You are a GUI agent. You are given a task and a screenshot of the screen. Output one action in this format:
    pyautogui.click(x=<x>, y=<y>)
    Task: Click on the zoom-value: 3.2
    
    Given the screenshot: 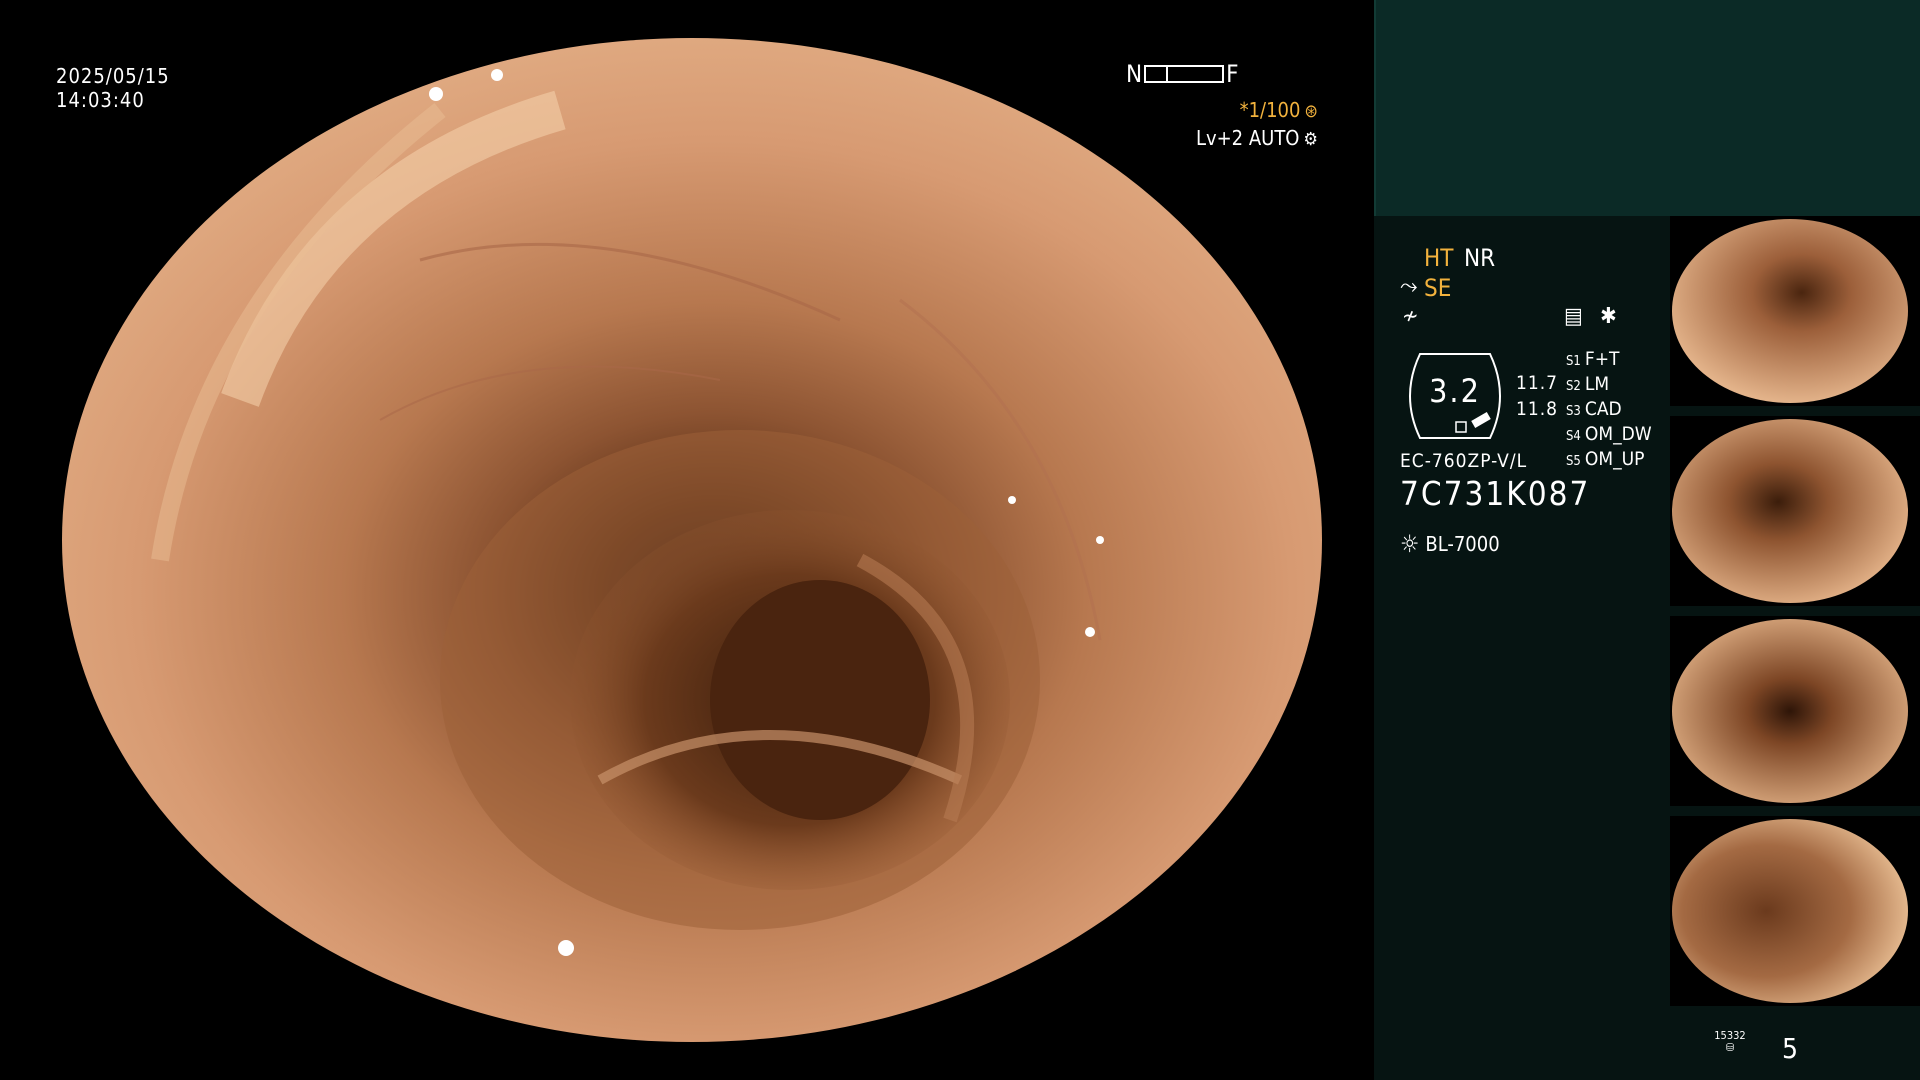 What is the action you would take?
    pyautogui.click(x=1455, y=391)
    